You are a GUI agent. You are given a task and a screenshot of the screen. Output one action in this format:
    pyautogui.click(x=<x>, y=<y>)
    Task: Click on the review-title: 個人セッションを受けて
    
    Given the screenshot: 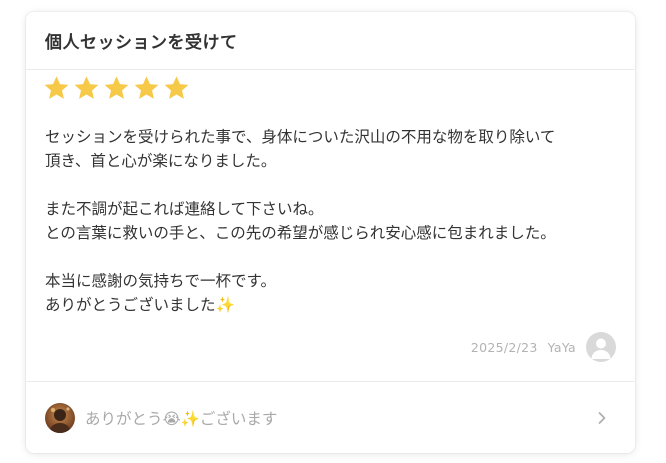 What is the action you would take?
    pyautogui.click(x=141, y=43)
    